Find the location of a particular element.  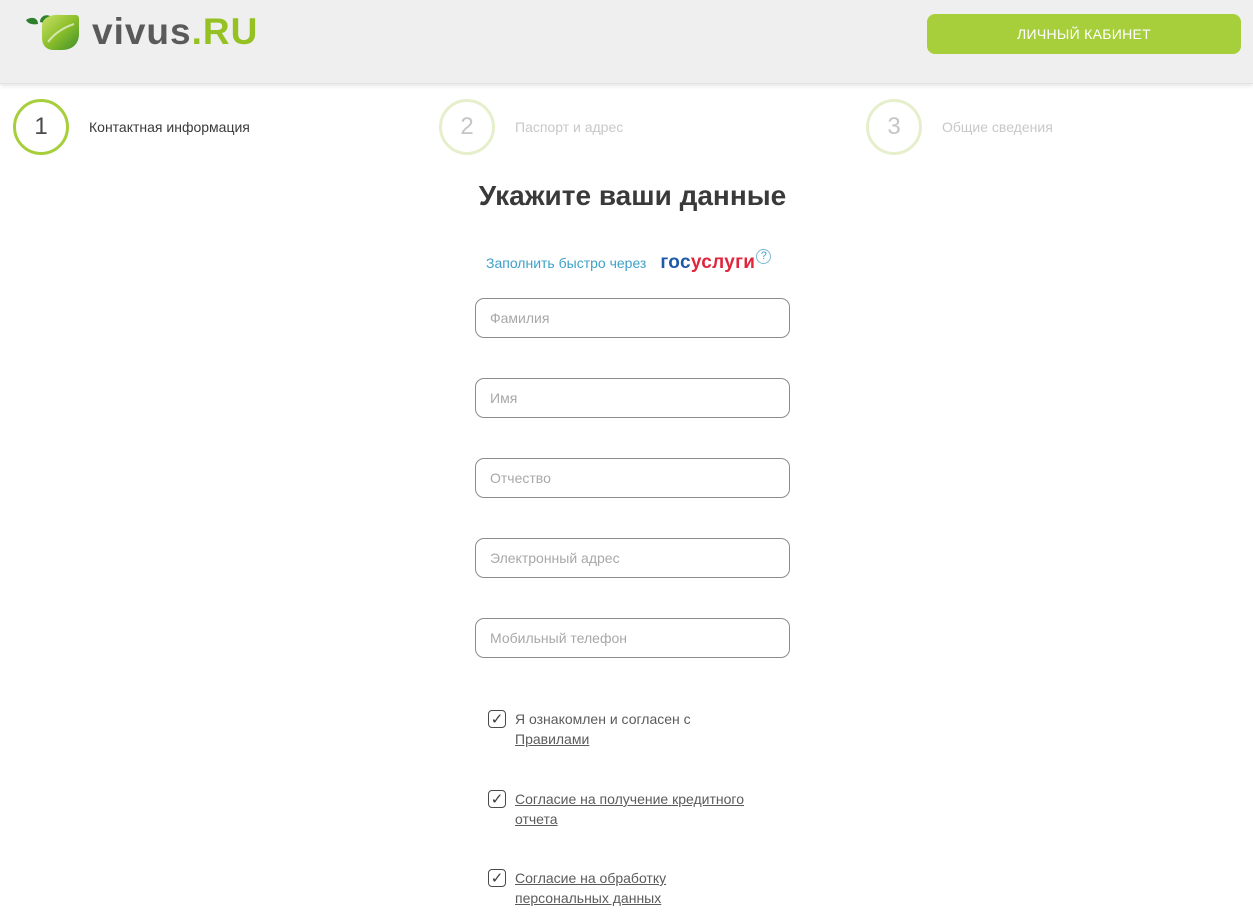

gosuslugi-quick-fill: Заполнить быстро через госуслуги ? is located at coordinates (629, 263).